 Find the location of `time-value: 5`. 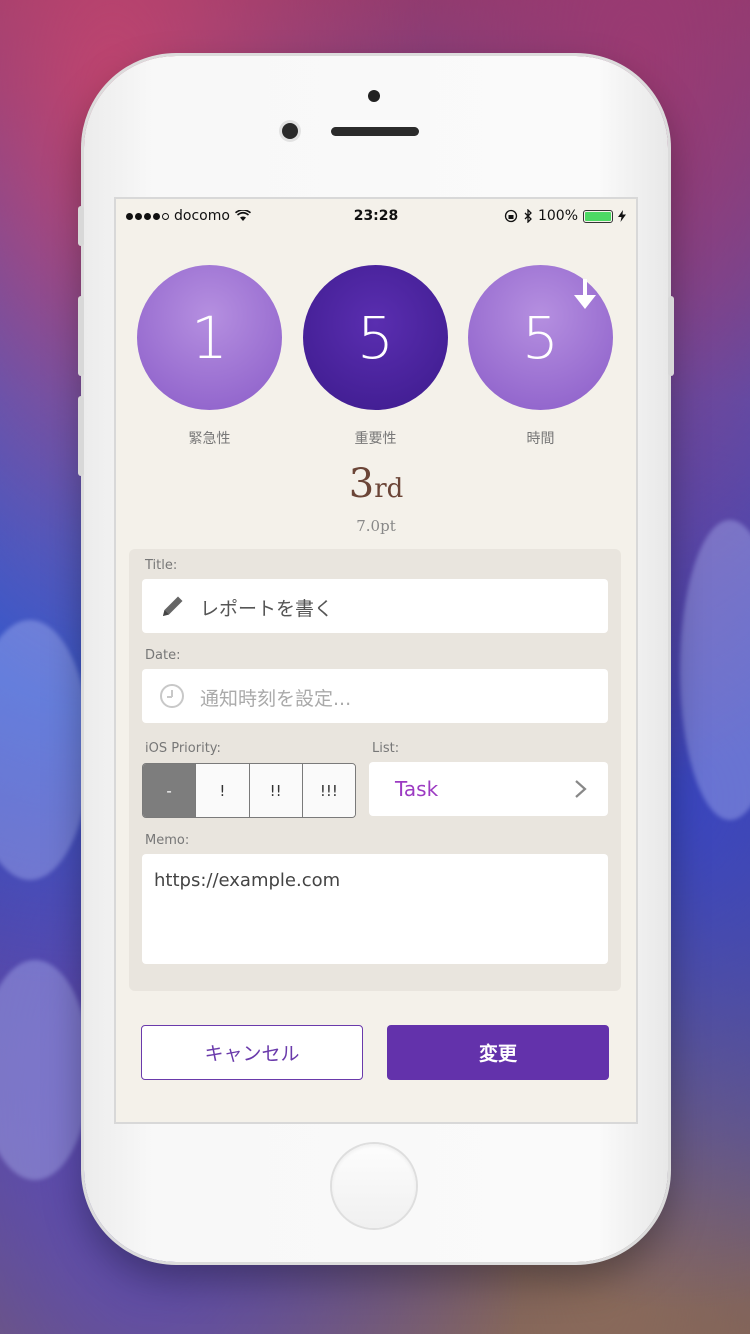

time-value: 5 is located at coordinates (540, 337).